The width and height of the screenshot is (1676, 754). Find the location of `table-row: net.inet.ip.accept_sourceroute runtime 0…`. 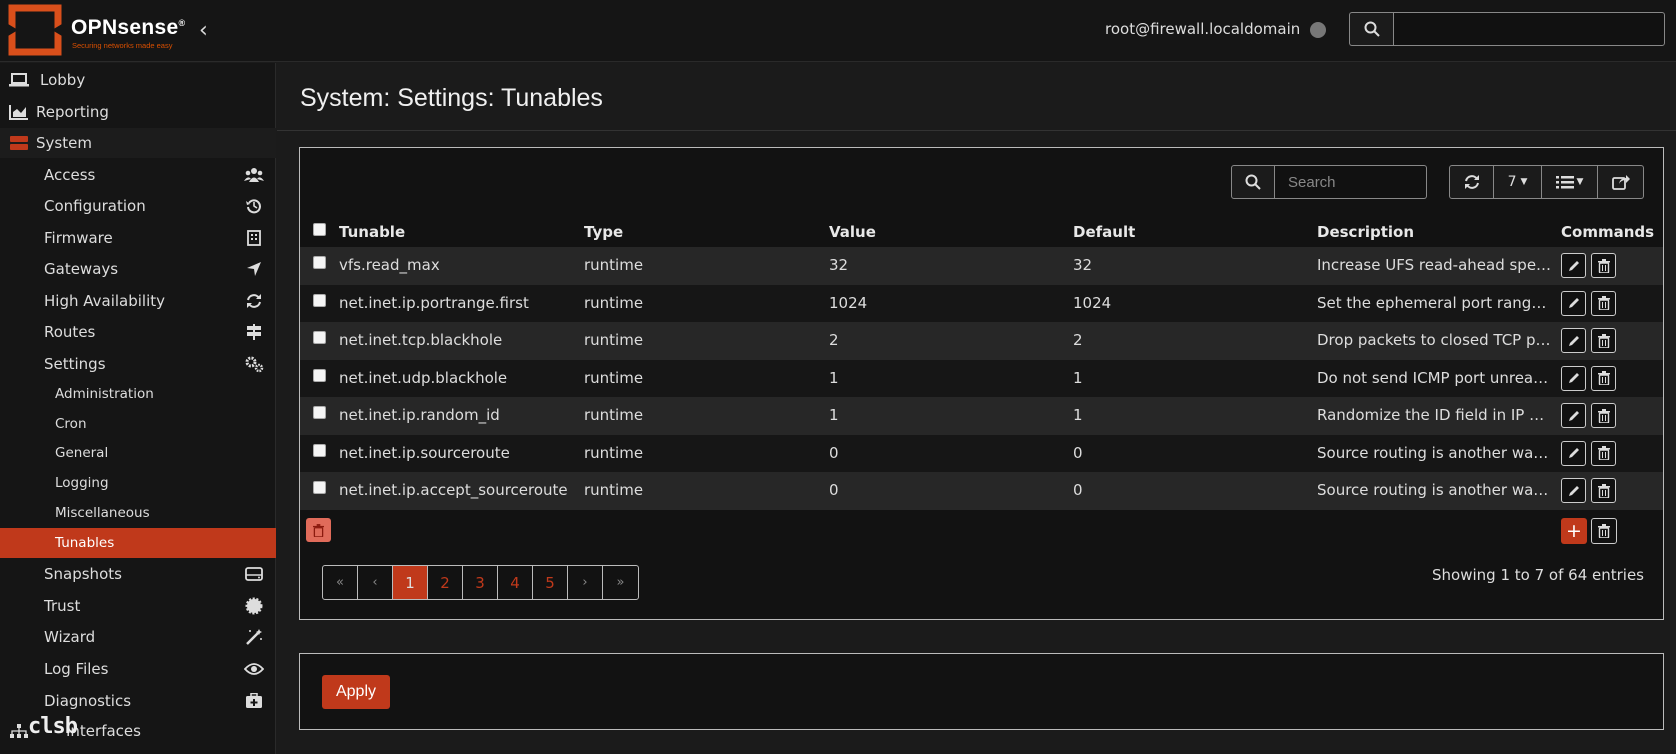

table-row: net.inet.ip.accept_sourceroute runtime 0… is located at coordinates (981, 491).